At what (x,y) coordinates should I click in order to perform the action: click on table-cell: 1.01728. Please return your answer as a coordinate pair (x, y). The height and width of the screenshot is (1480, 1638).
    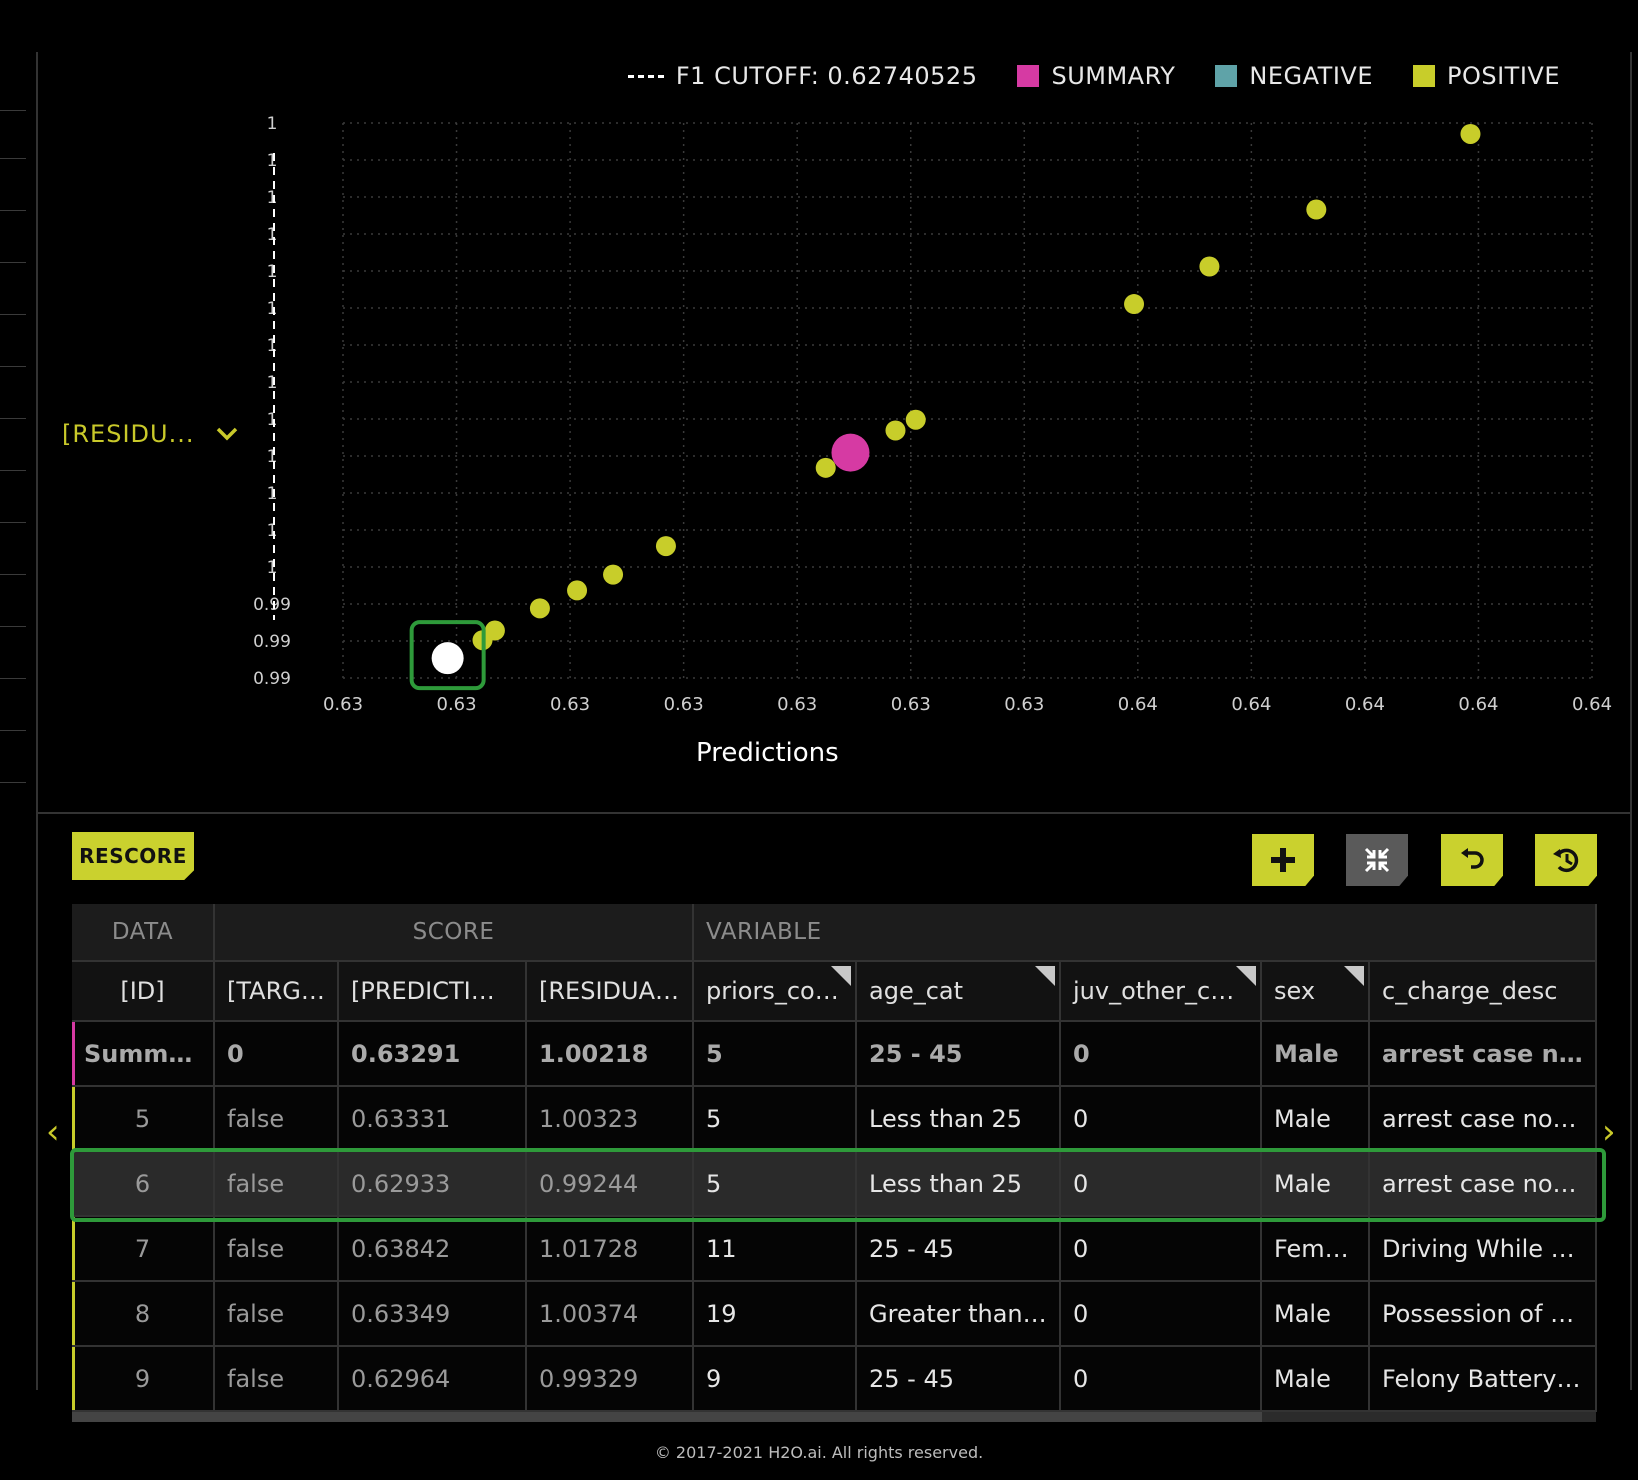
    Looking at the image, I should click on (610, 1249).